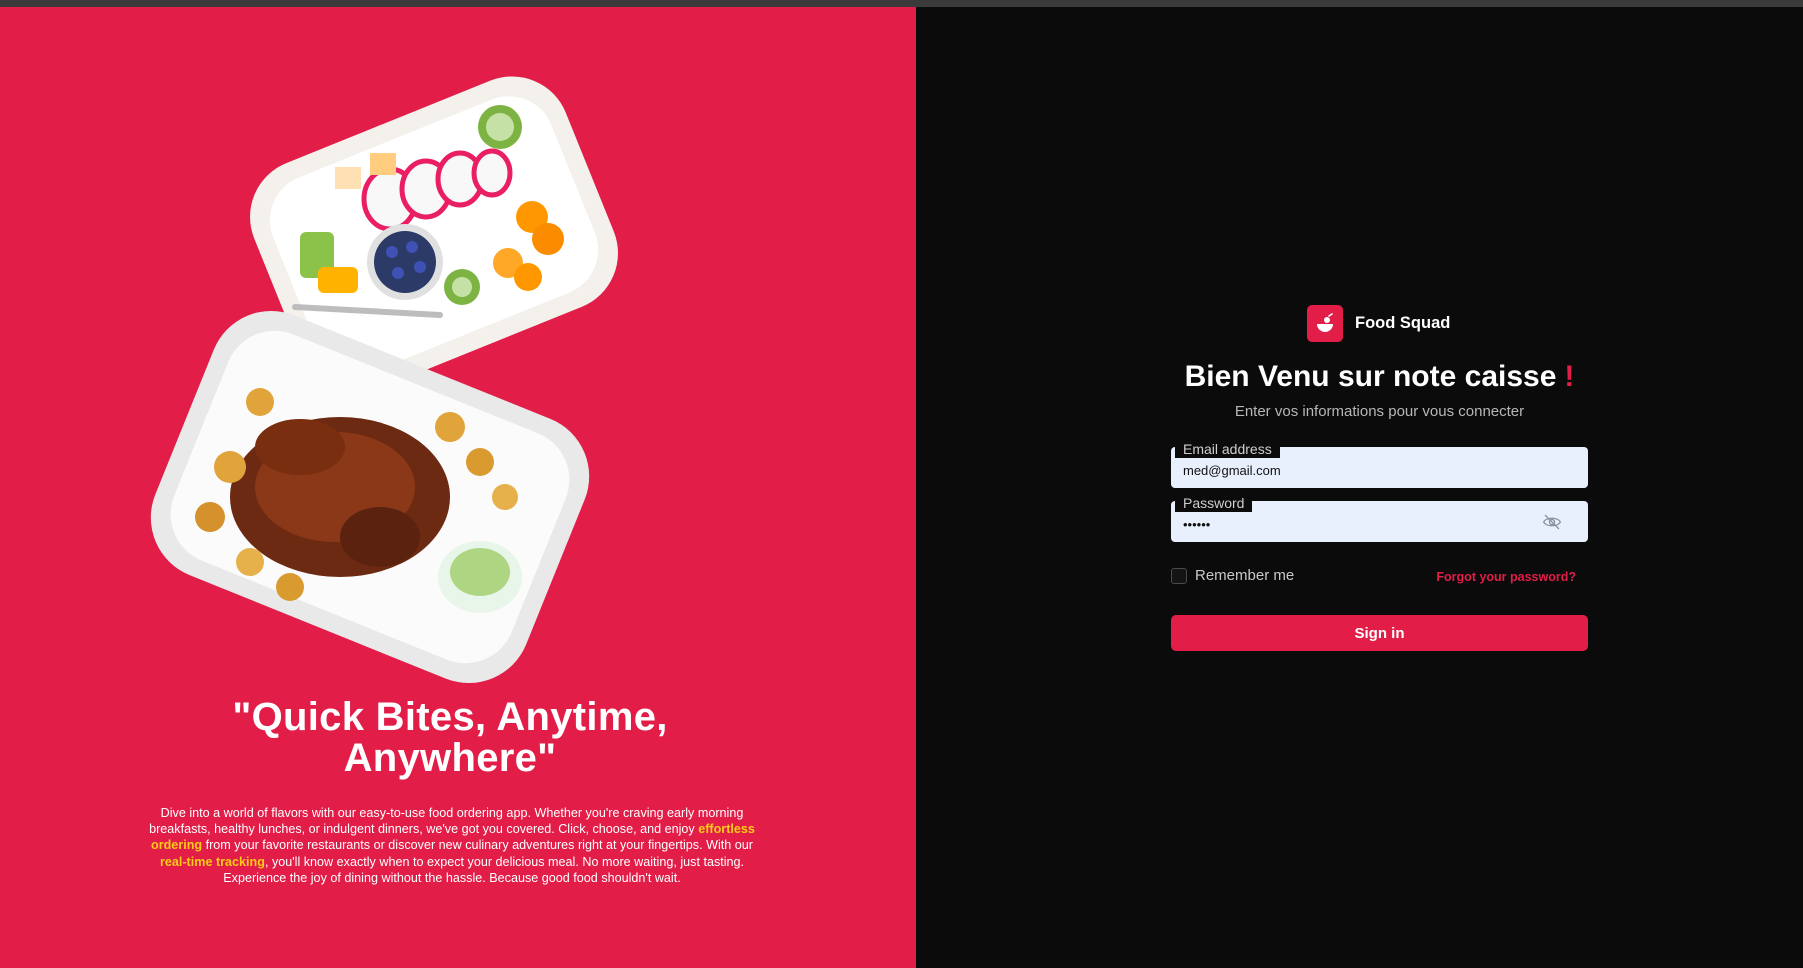 The width and height of the screenshot is (1803, 968). What do you see at coordinates (1325, 323) in the screenshot?
I see `food-bowl-icon` at bounding box center [1325, 323].